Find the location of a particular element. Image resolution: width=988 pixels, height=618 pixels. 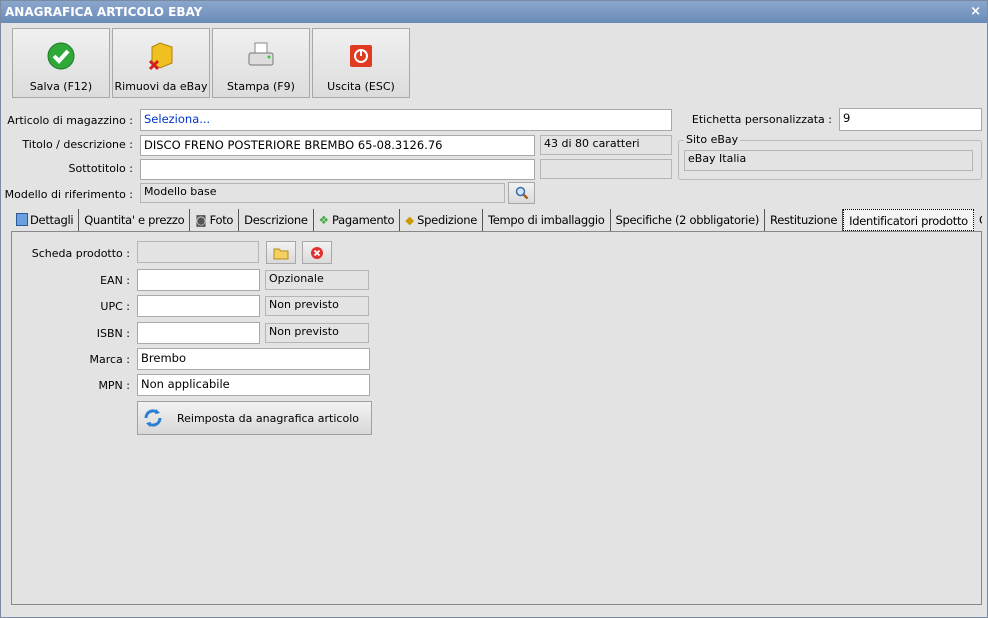

tab-quantita: Quantita' e prezzo is located at coordinates (135, 220).